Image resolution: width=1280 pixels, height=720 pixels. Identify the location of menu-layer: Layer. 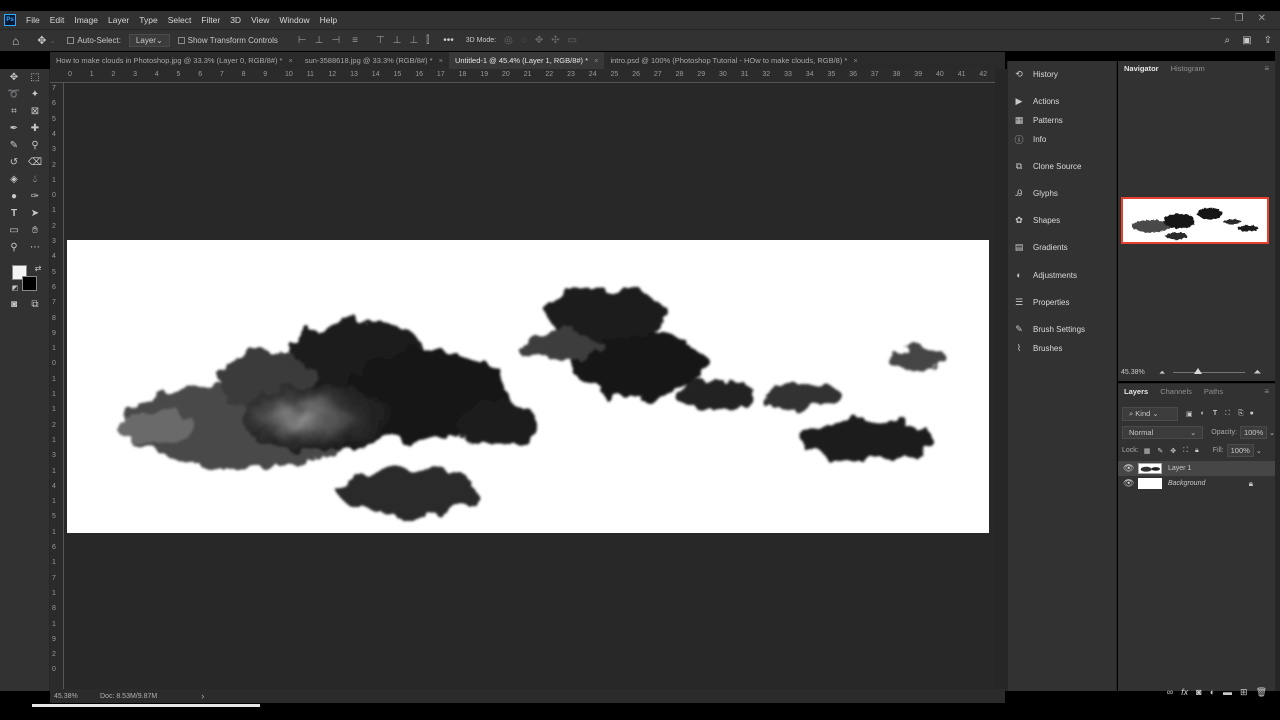
(118, 20).